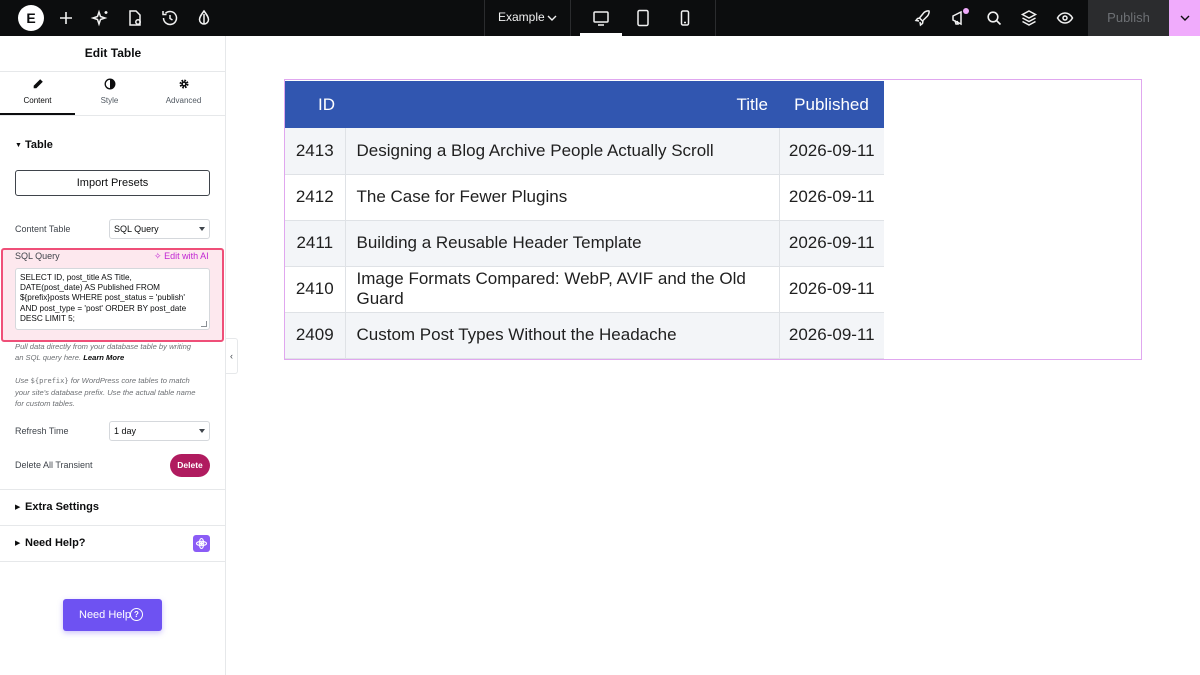  I want to click on tab-advanced: Advanced, so click(183, 91).